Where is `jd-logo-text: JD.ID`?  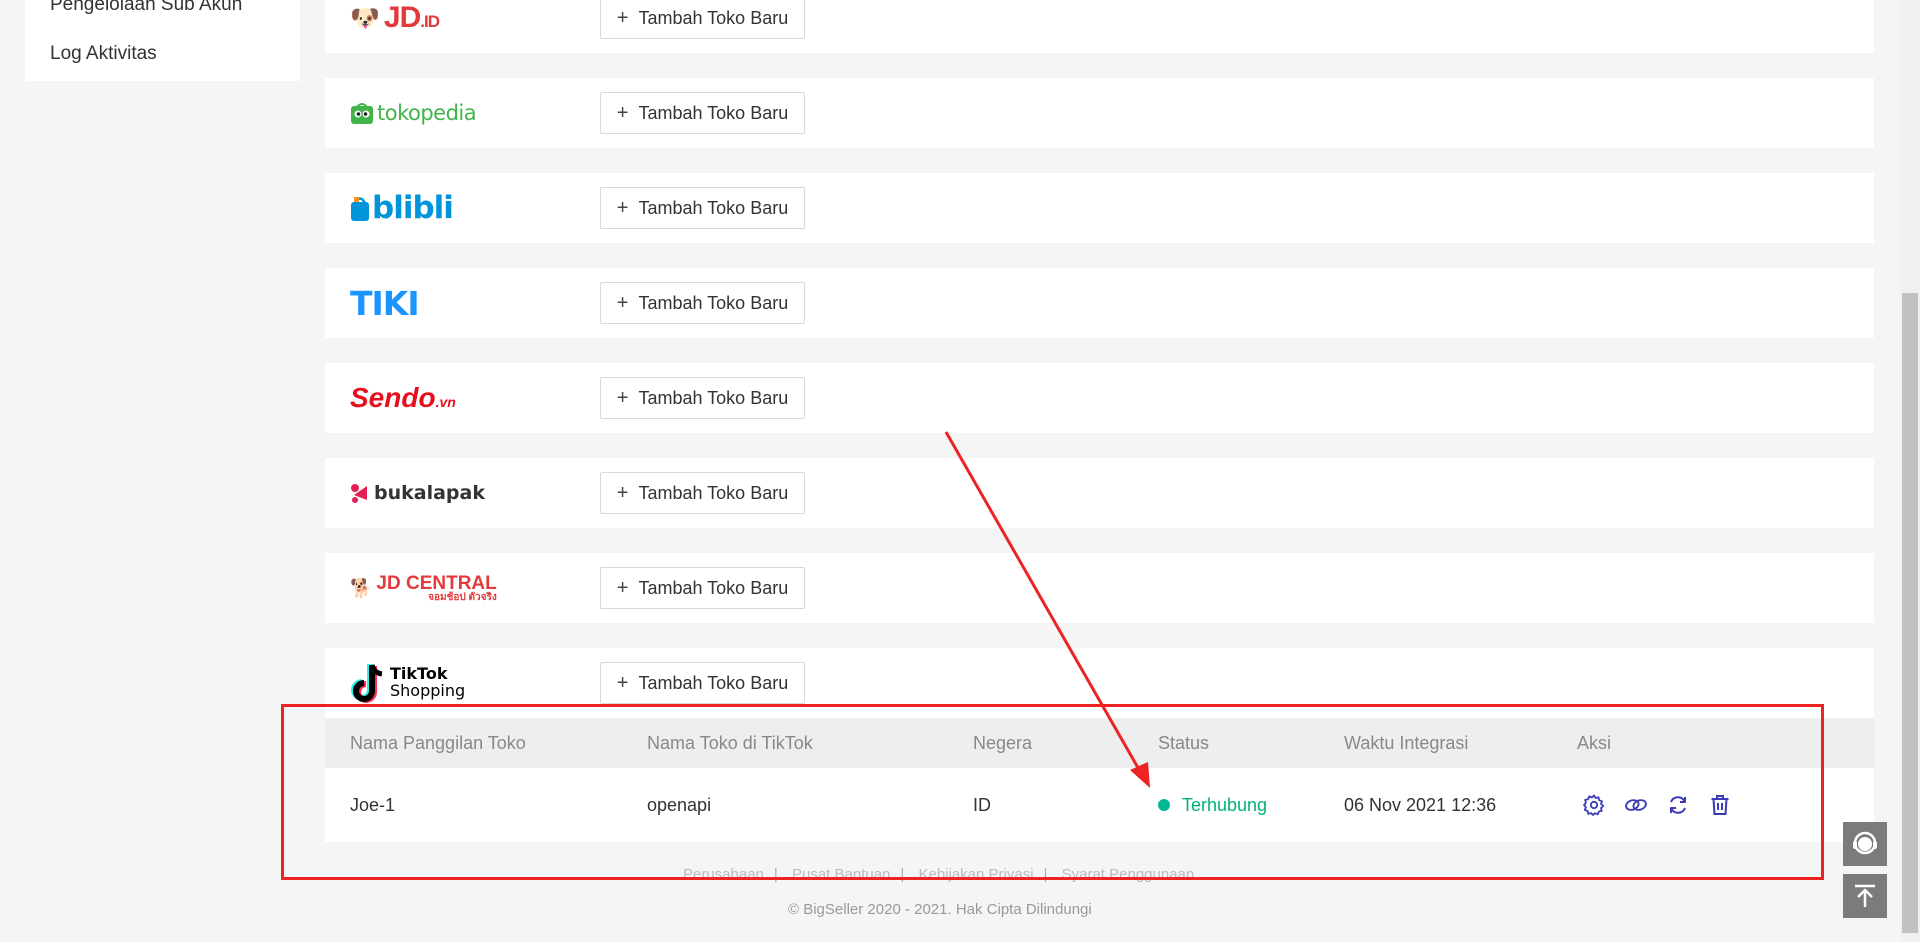
jd-logo-text: JD.ID is located at coordinates (411, 17).